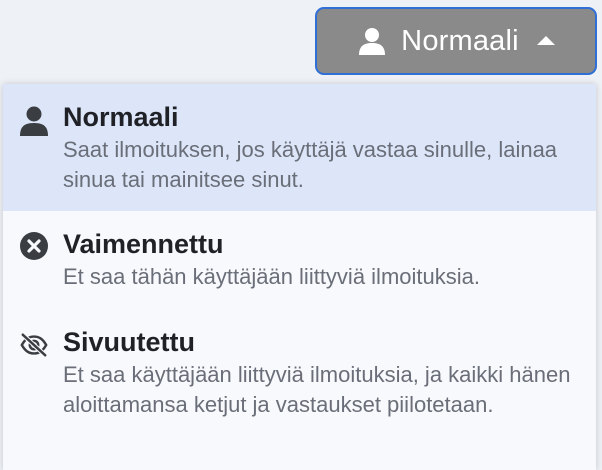  What do you see at coordinates (545, 40) in the screenshot?
I see `caret-up-icon` at bounding box center [545, 40].